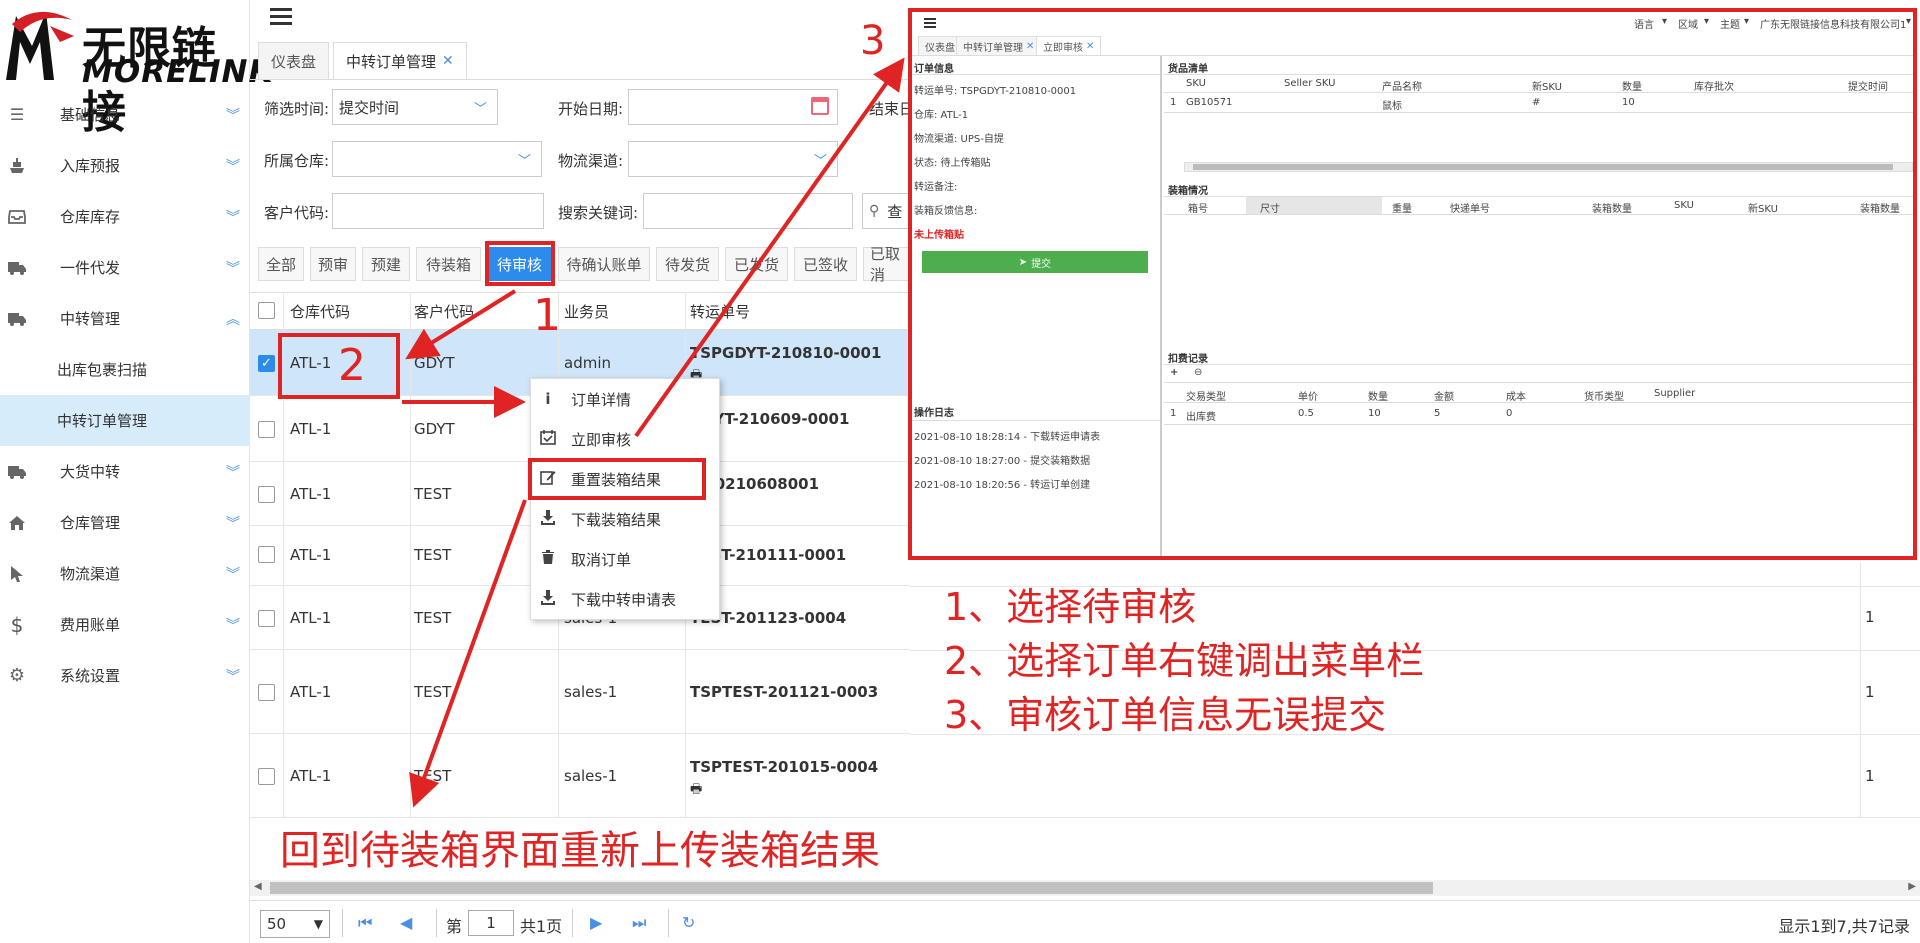  I want to click on record-count: 显示1到7,共7记录, so click(1844, 926).